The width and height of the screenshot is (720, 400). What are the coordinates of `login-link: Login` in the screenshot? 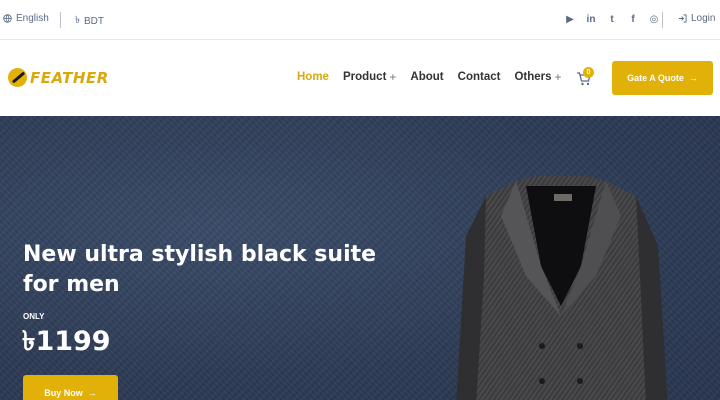 It's located at (696, 18).